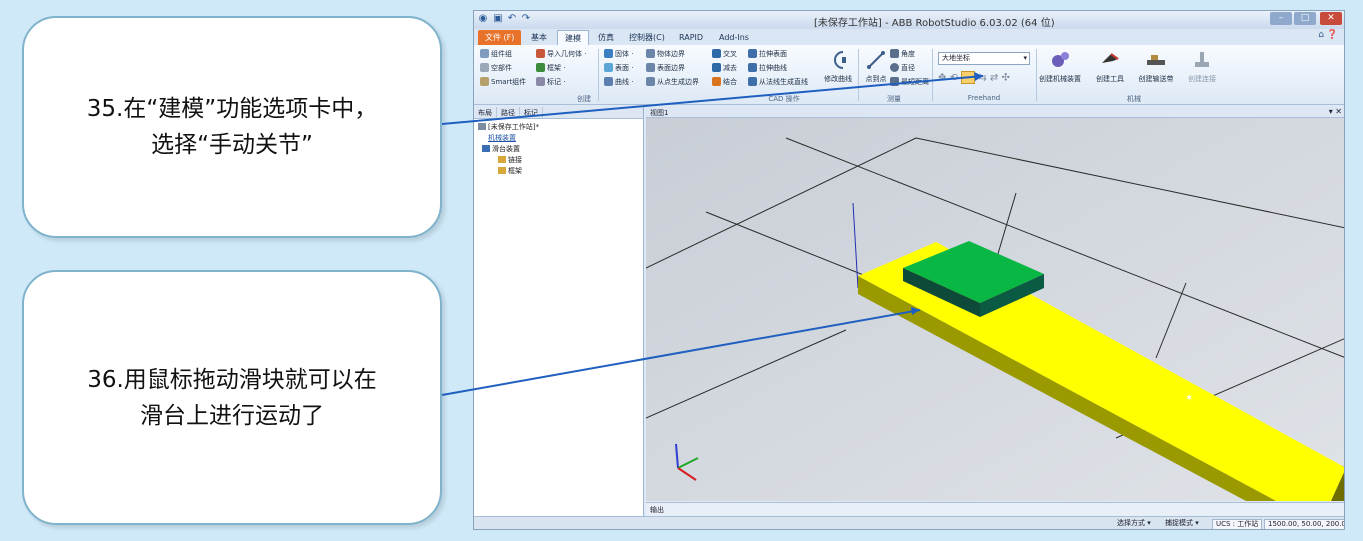 The height and width of the screenshot is (541, 1363). What do you see at coordinates (232, 397) in the screenshot?
I see `callout-step-36-text: 36.用鼠标拖动滑块就可以在 滑台上进行运动了` at bounding box center [232, 397].